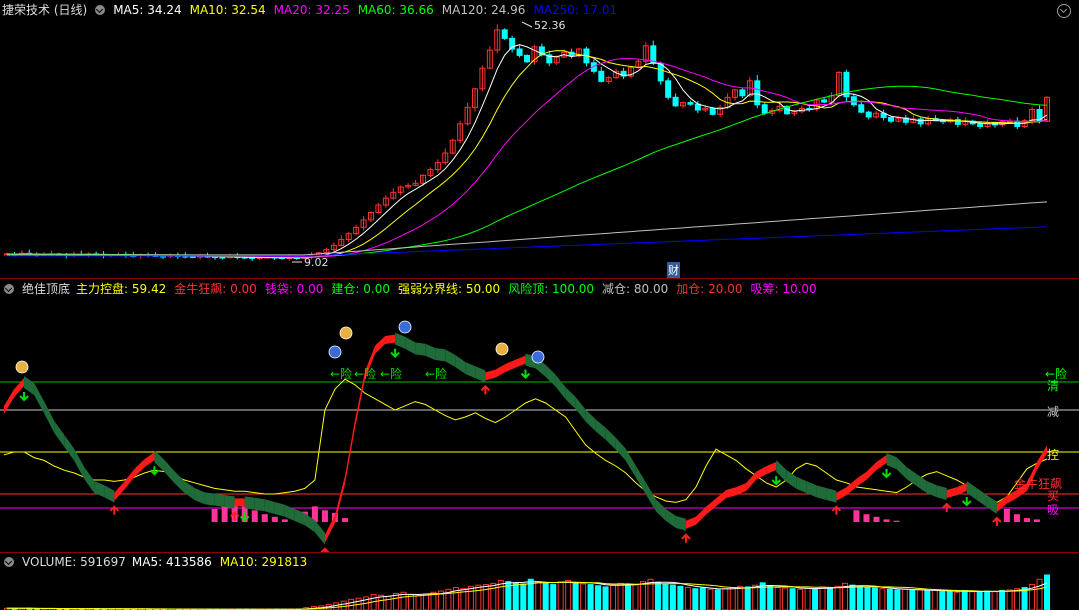  Describe the element at coordinates (550, 25) in the screenshot. I see `price-high-label: 52.36` at that location.